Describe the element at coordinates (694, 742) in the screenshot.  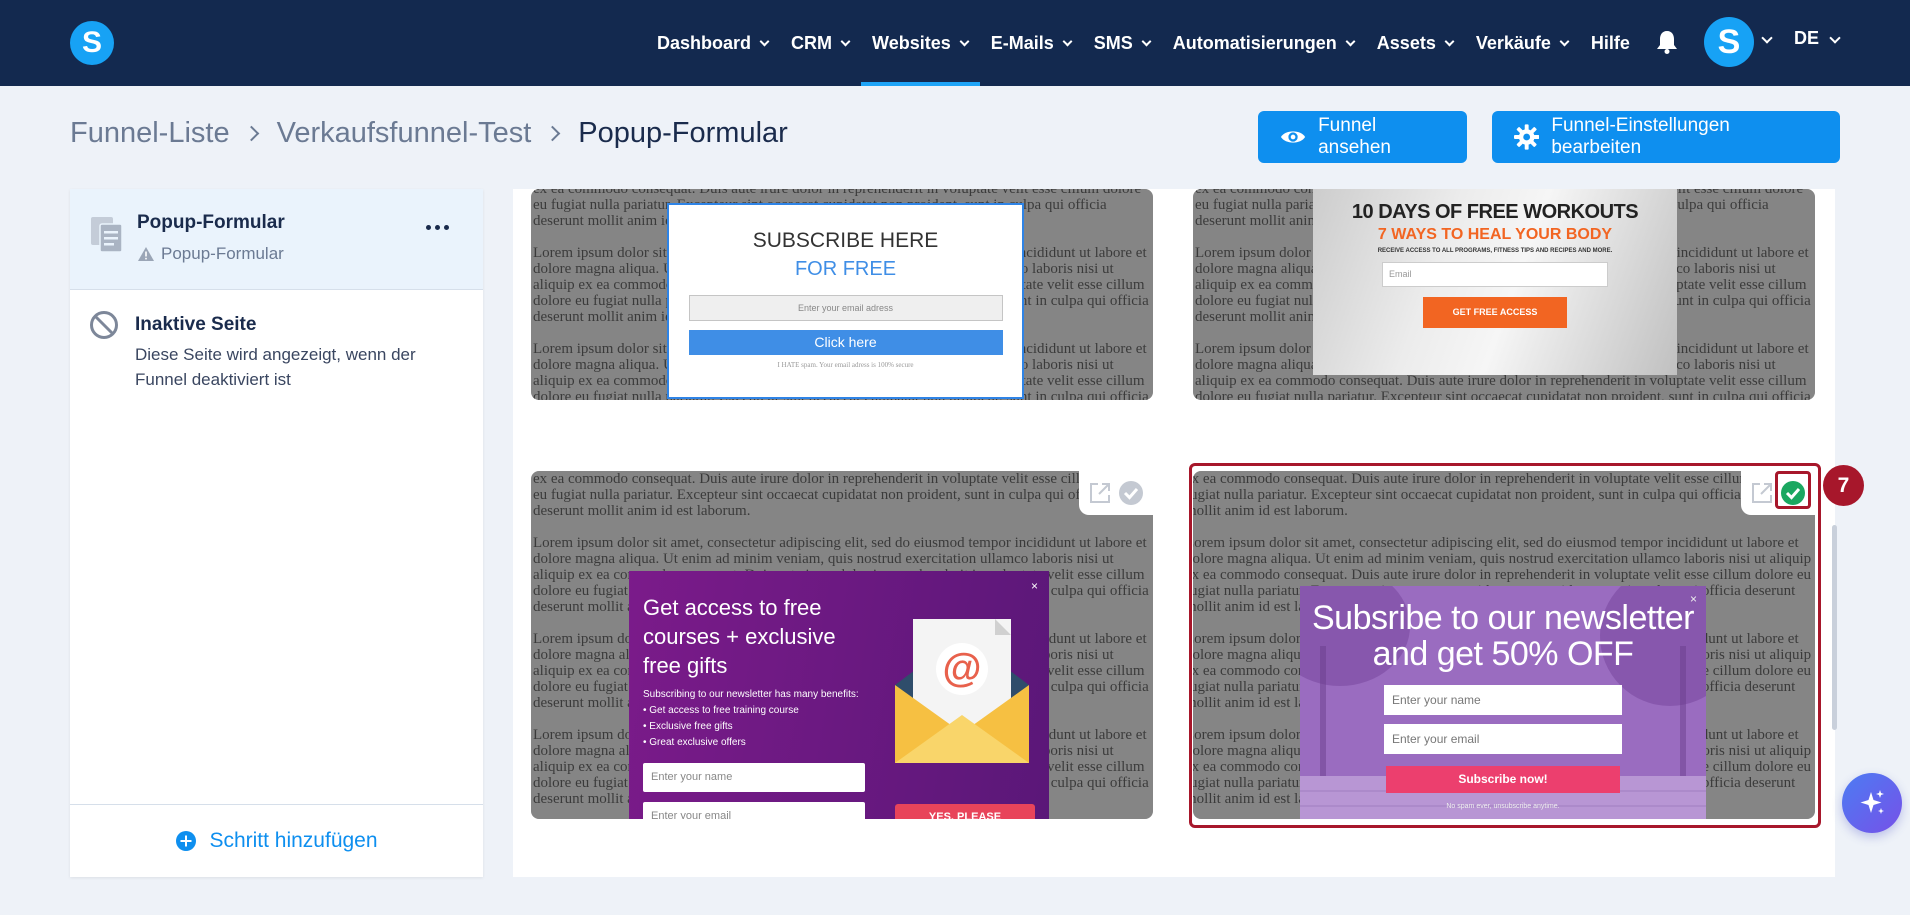
I see `bullet-item: • Great exclusive offers` at that location.